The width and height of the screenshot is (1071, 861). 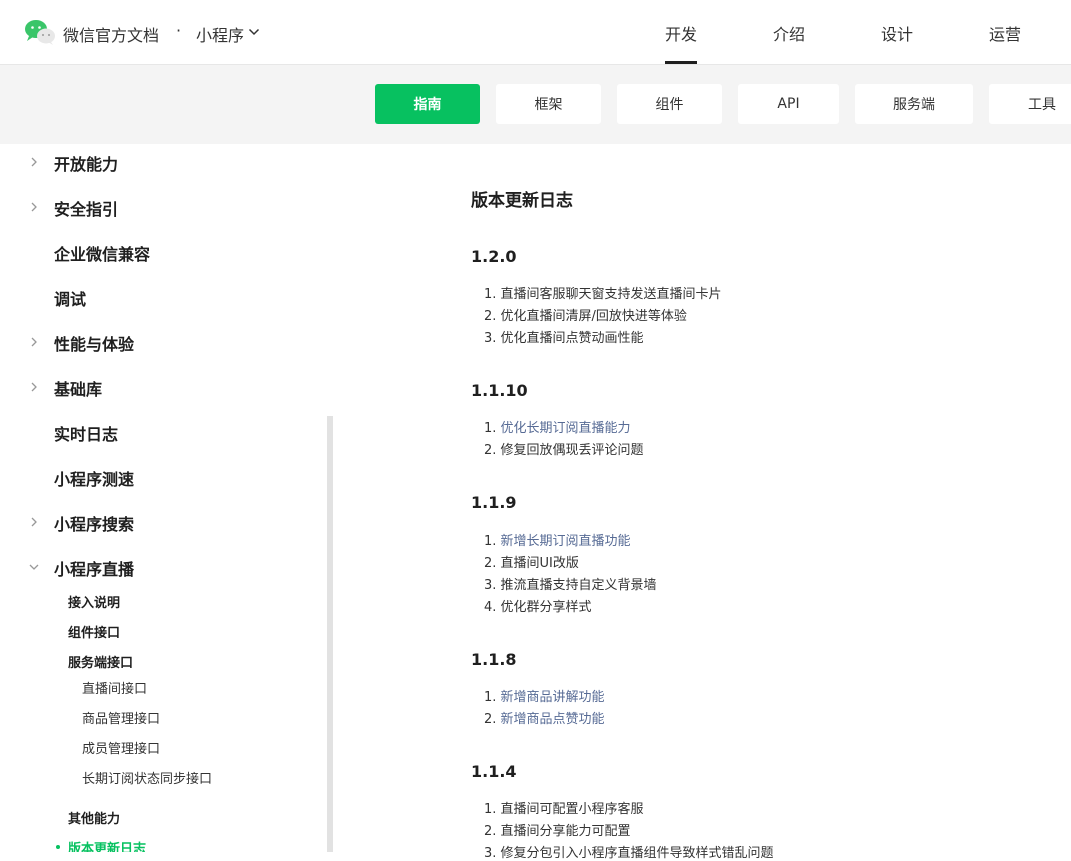 What do you see at coordinates (564, 450) in the screenshot?
I see `list-item: 2. 修复回放偶现丢评论问题` at bounding box center [564, 450].